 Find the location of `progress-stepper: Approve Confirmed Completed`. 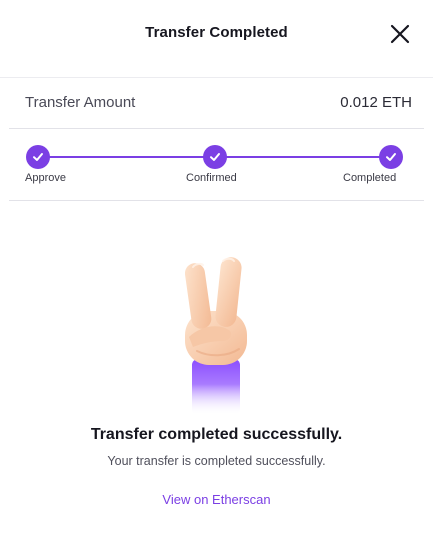

progress-stepper: Approve Confirmed Completed is located at coordinates (216, 165).